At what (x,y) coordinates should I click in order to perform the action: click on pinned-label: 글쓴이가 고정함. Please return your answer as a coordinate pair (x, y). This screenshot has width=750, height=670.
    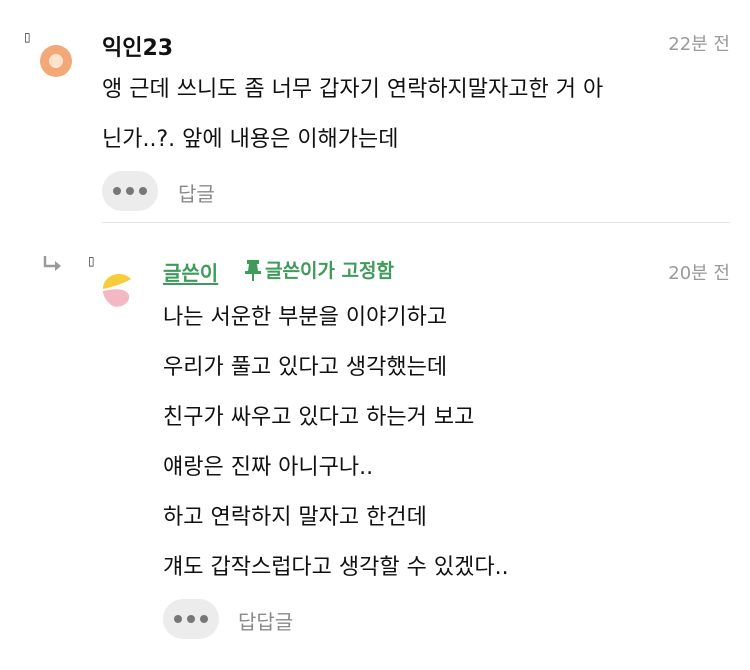
    Looking at the image, I should click on (329, 271).